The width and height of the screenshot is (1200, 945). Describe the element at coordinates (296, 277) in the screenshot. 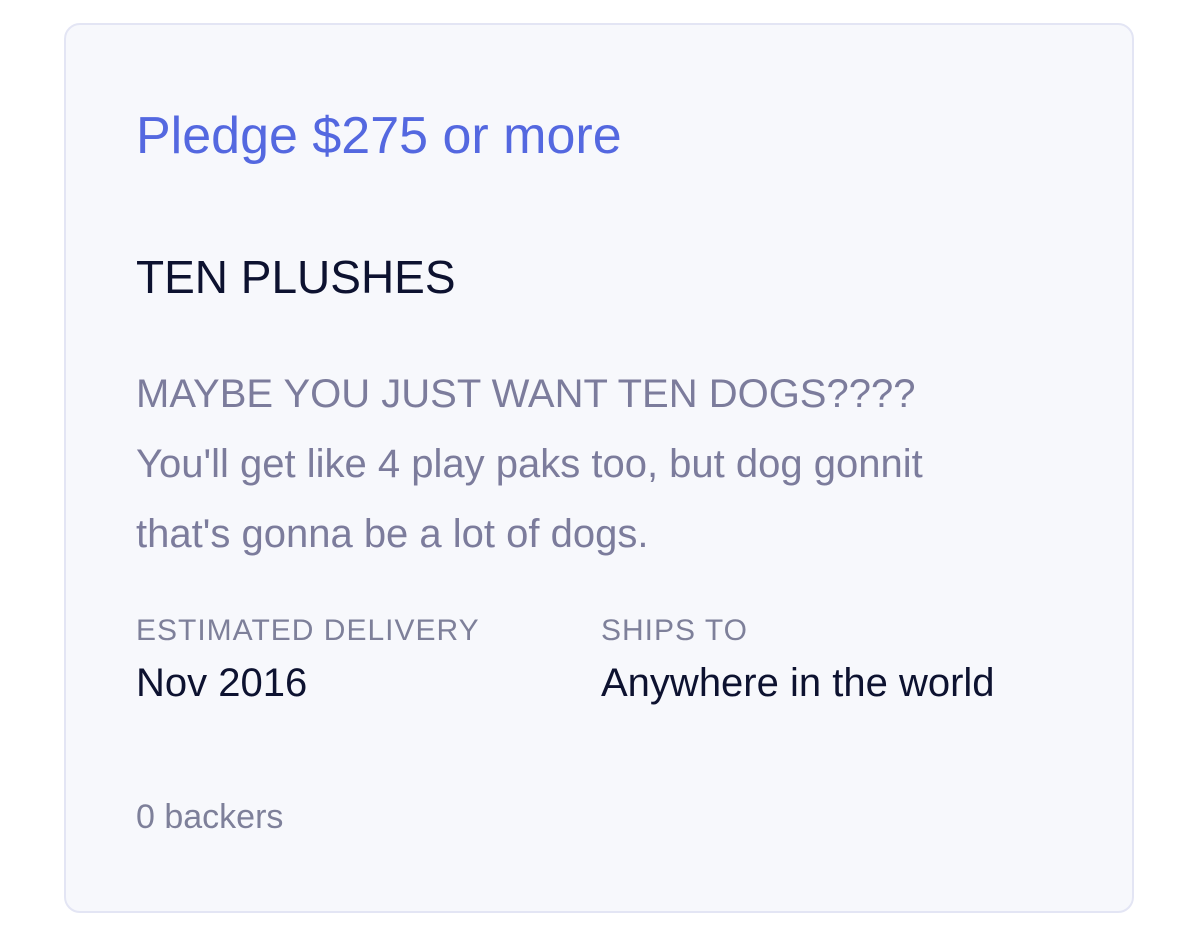

I see `reward-title: TEN PLUSHES` at that location.